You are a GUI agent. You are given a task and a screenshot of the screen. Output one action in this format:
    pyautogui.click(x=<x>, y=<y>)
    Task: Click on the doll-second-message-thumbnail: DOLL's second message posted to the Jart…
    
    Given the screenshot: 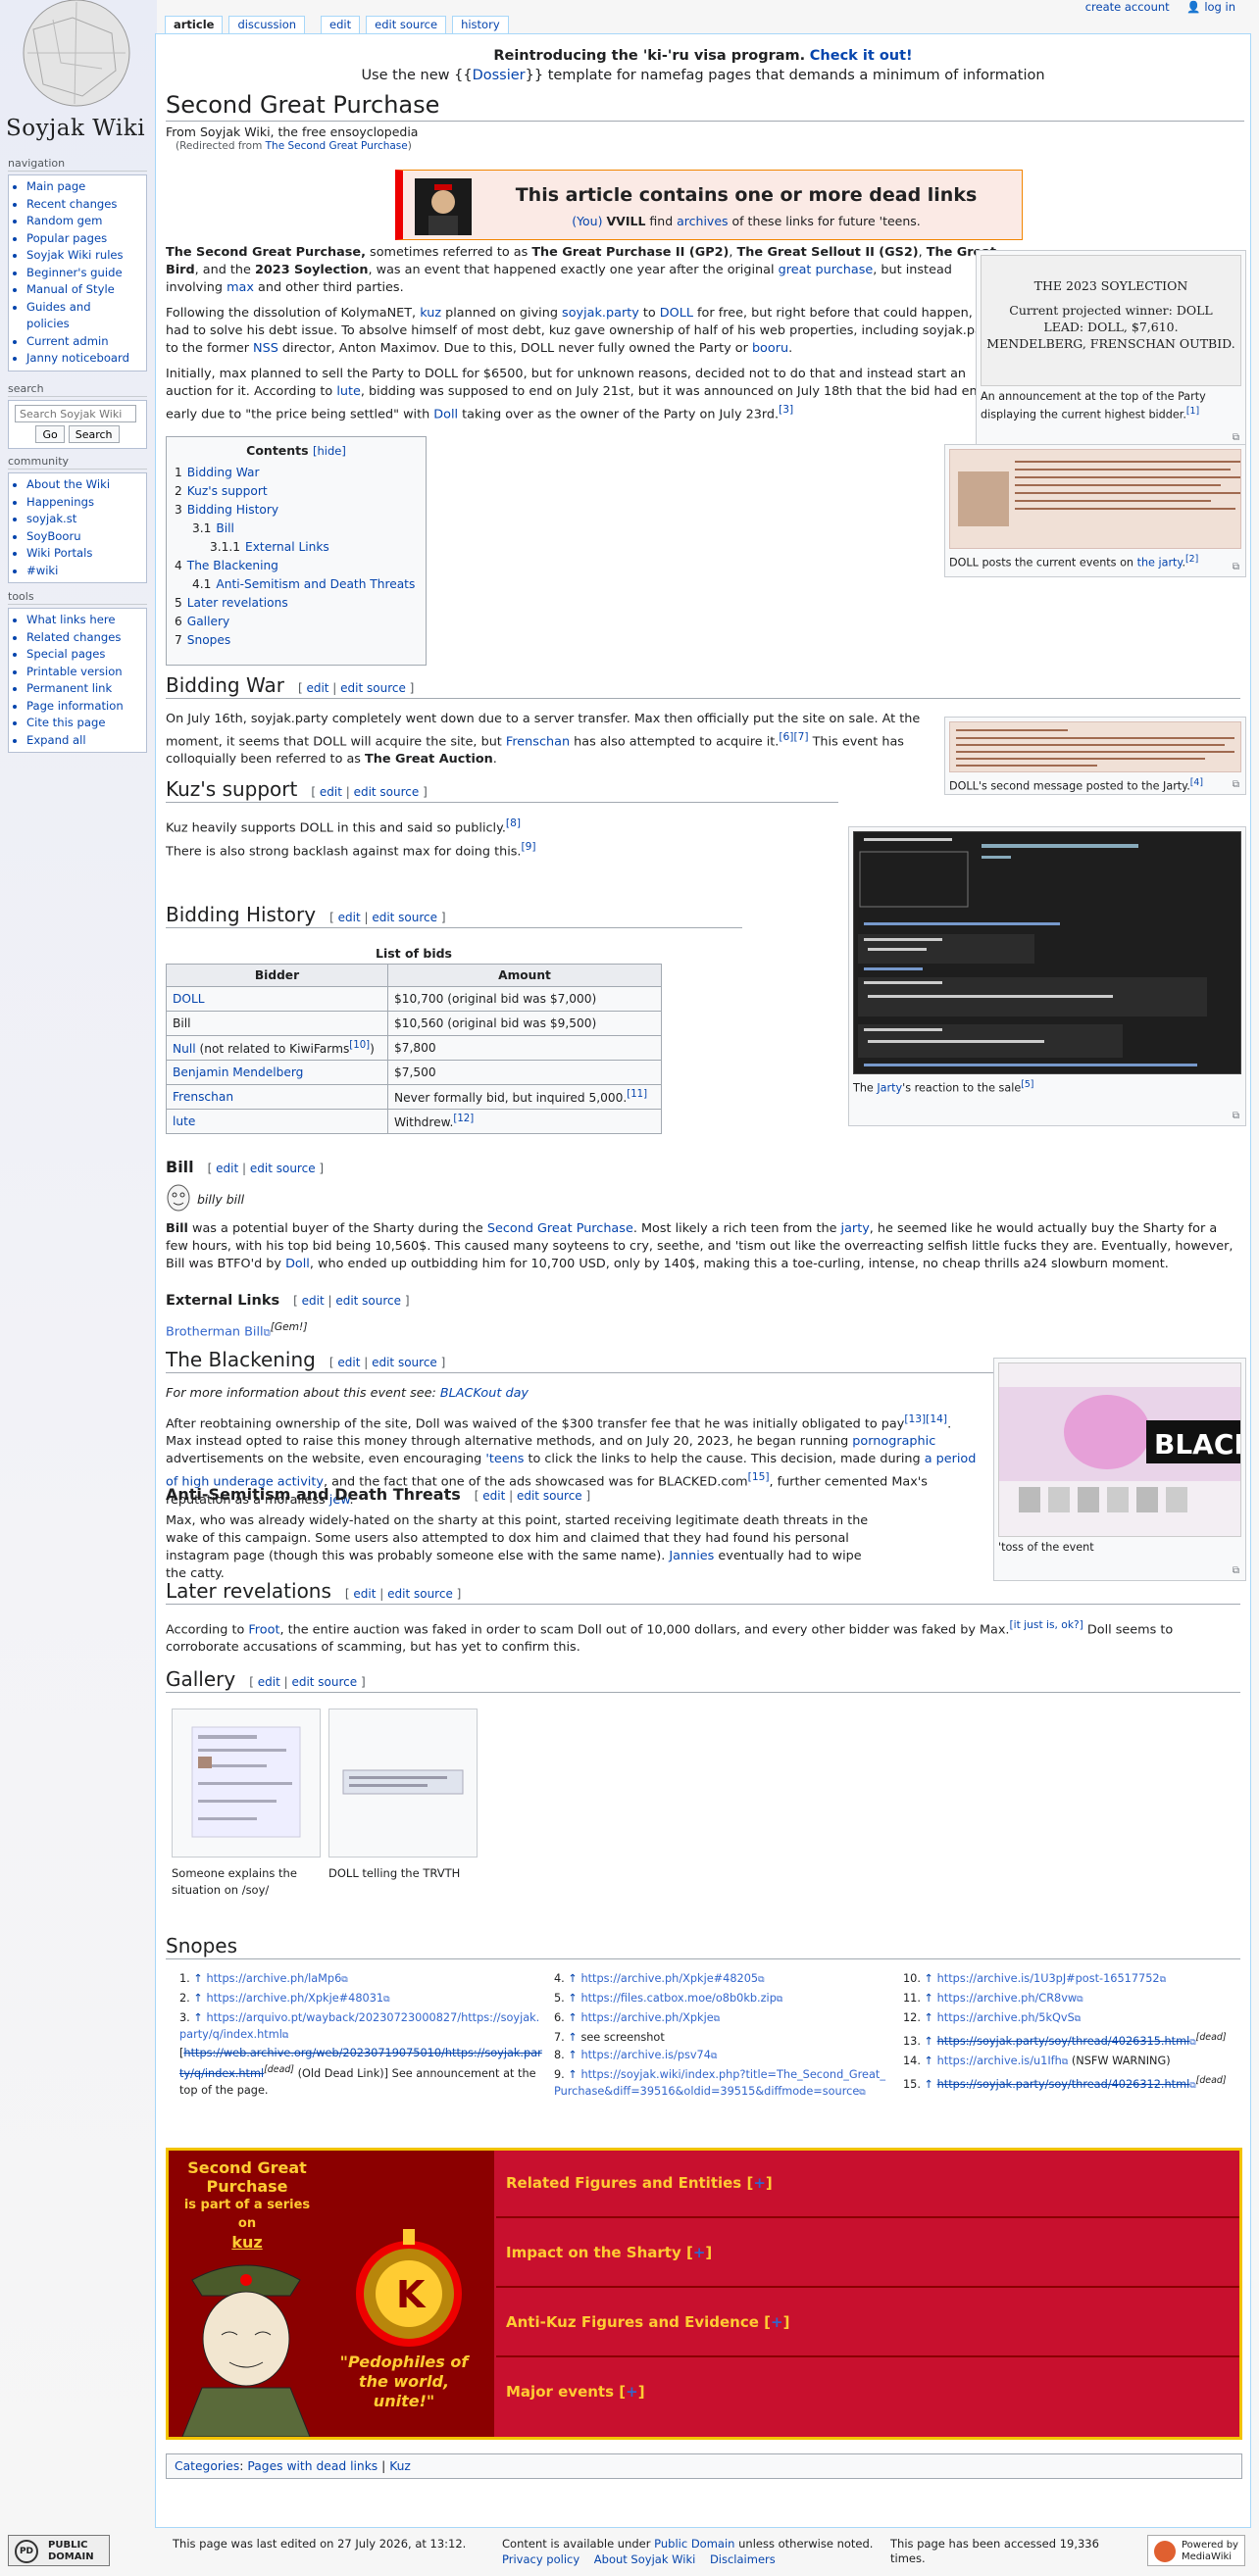 What is the action you would take?
    pyautogui.click(x=1095, y=756)
    